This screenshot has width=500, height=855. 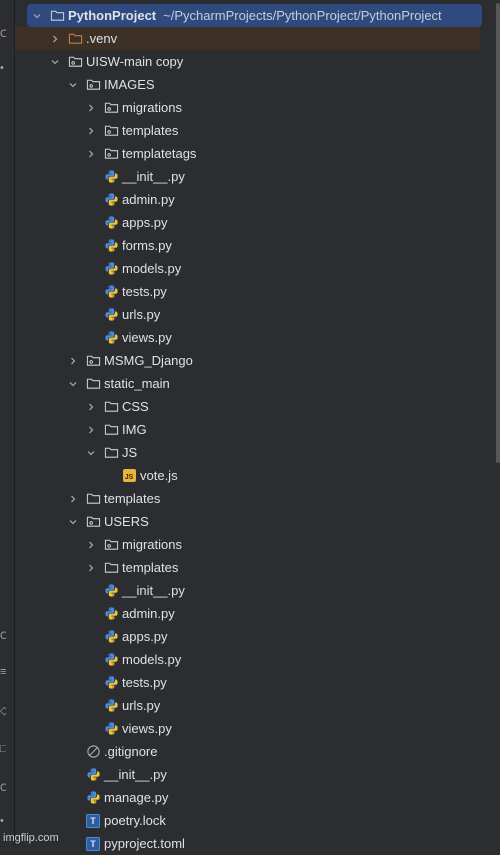 What do you see at coordinates (255, 843) in the screenshot?
I see `tree-item: Tpyproject.toml` at bounding box center [255, 843].